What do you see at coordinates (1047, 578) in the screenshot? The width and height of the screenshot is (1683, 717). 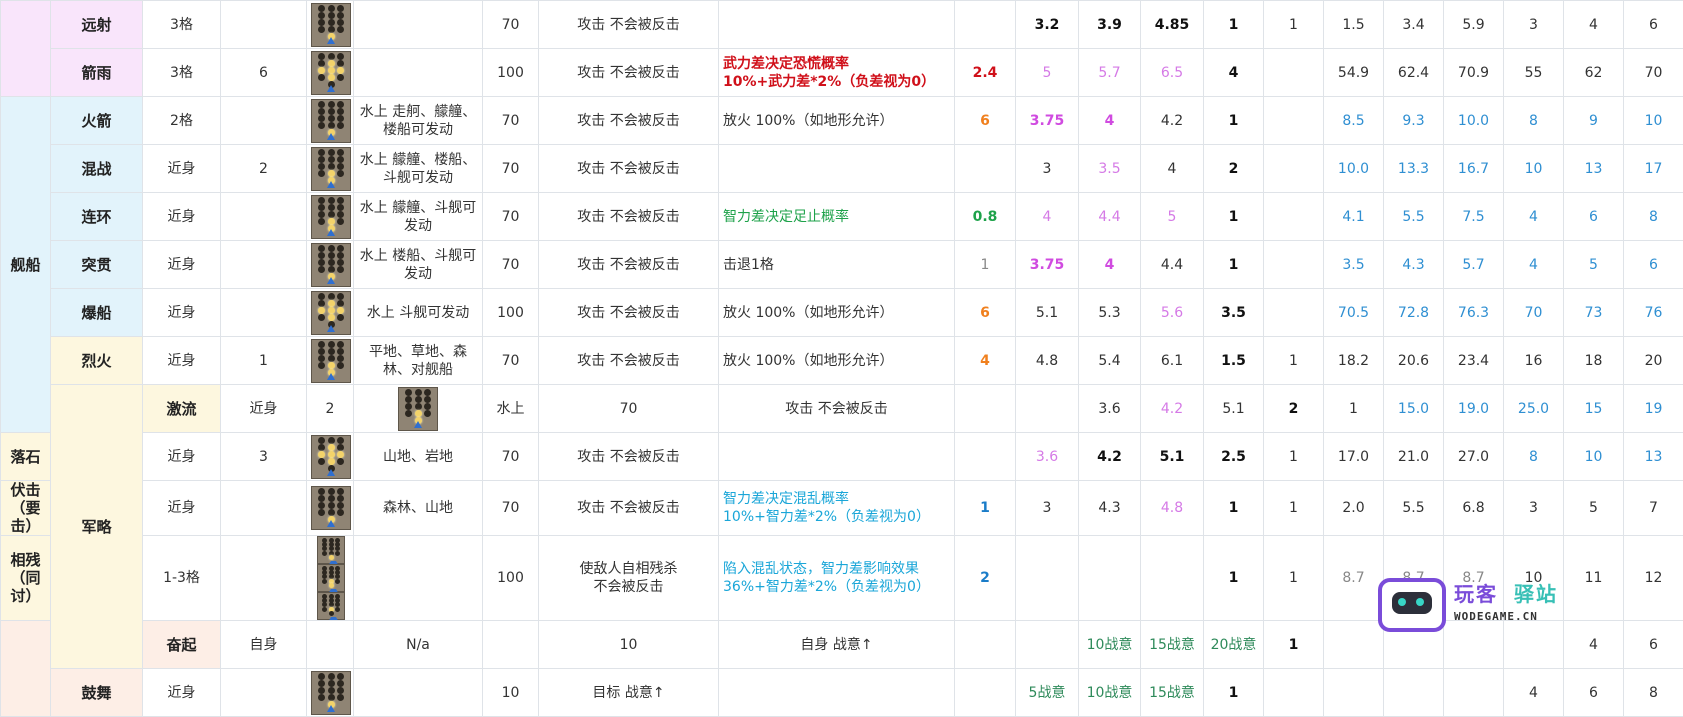 I see `level1-cell` at bounding box center [1047, 578].